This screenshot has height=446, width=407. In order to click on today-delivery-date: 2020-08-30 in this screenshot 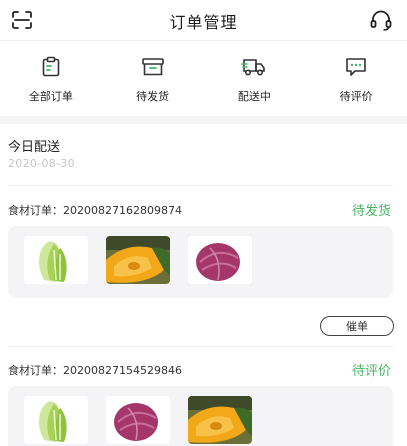, I will do `click(41, 163)`.